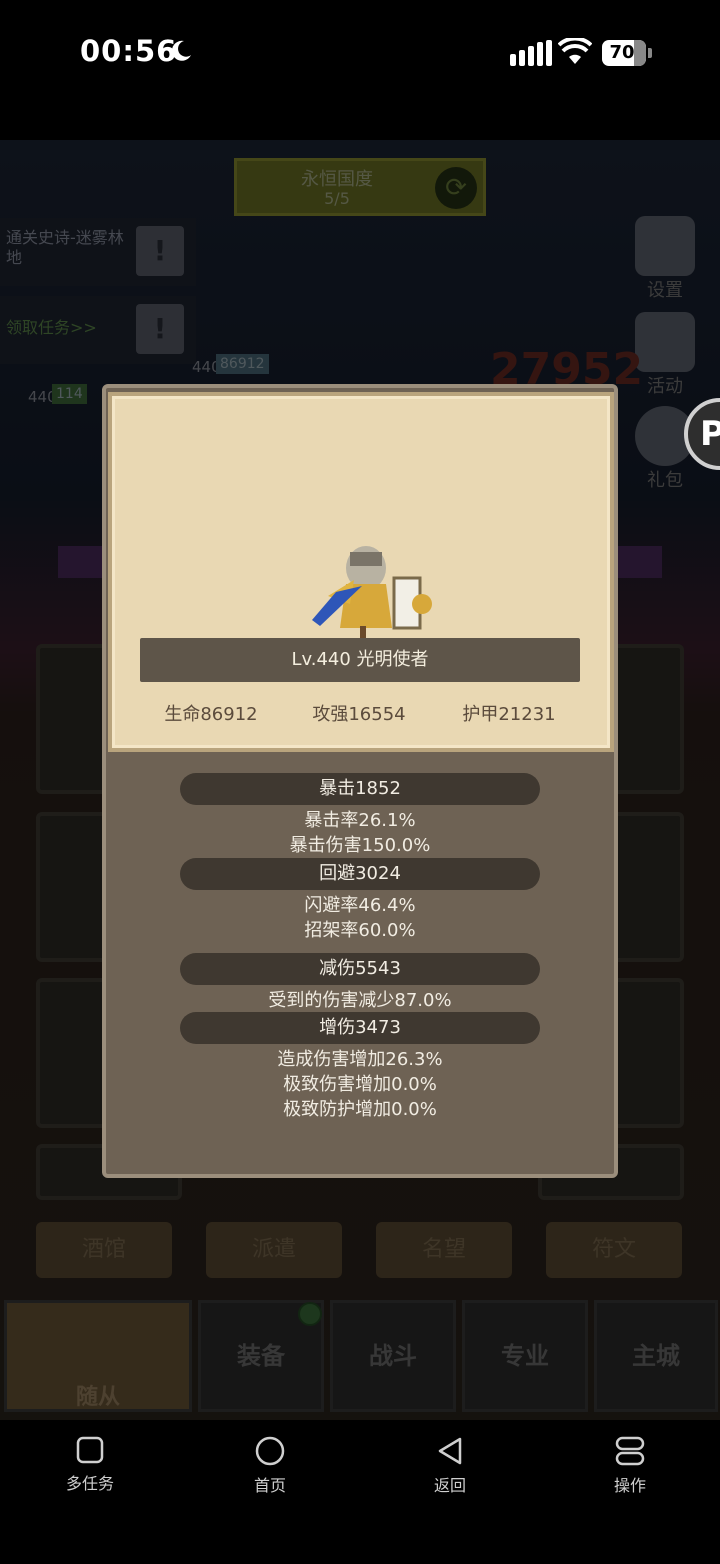  I want to click on operation-label: 操作, so click(629, 1485).